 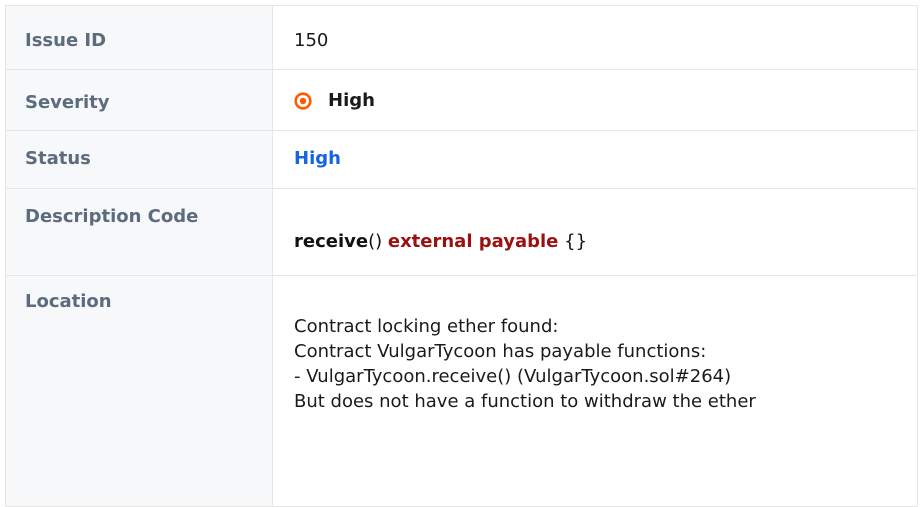 What do you see at coordinates (595, 37) in the screenshot?
I see `issue-id-value-cell: 150` at bounding box center [595, 37].